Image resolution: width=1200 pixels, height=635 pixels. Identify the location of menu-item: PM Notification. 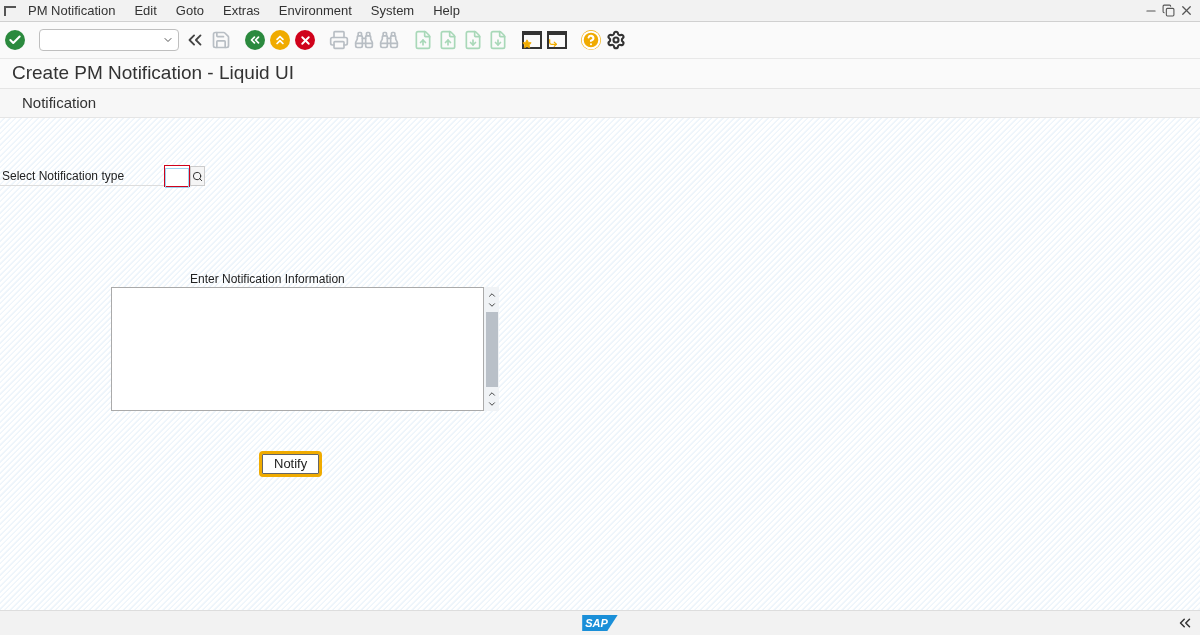
(72, 10).